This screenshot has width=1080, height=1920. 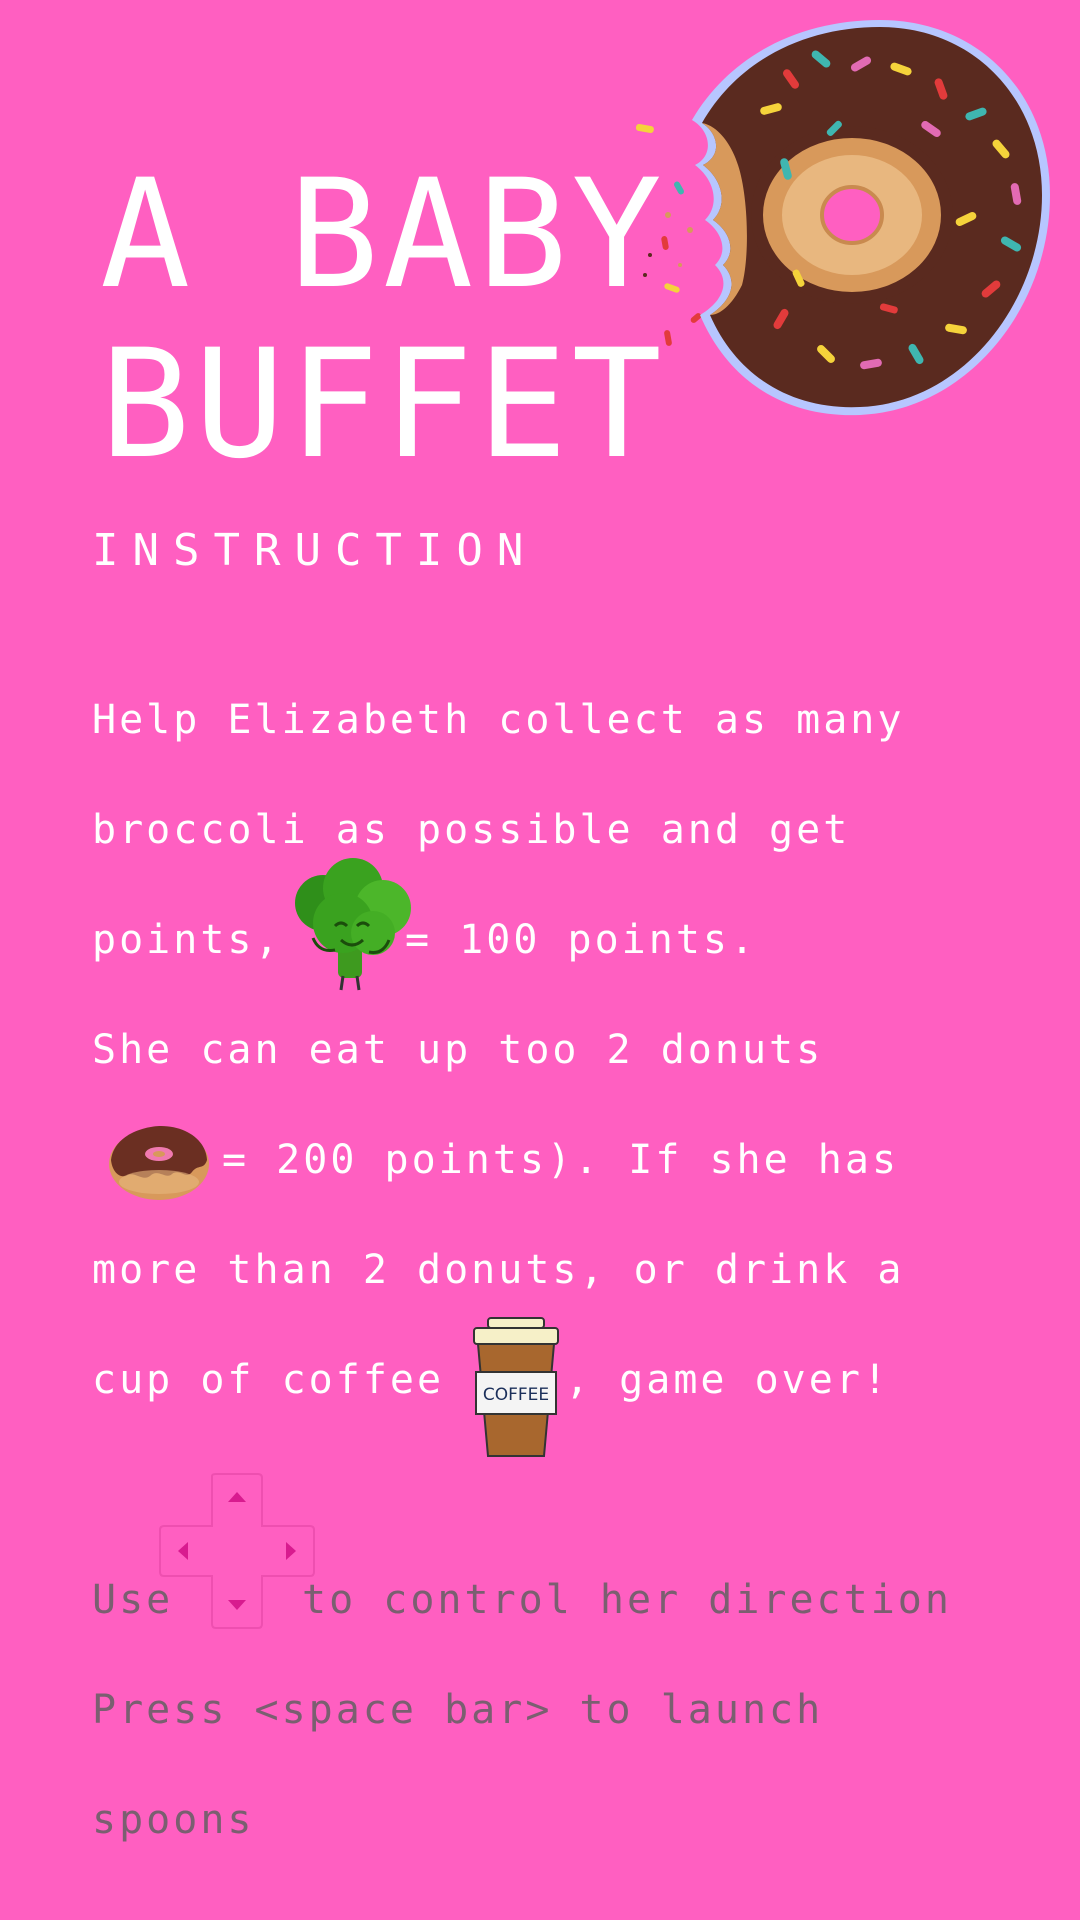 What do you see at coordinates (727, 1380) in the screenshot?
I see `instruction-line-7-end: , game over!` at bounding box center [727, 1380].